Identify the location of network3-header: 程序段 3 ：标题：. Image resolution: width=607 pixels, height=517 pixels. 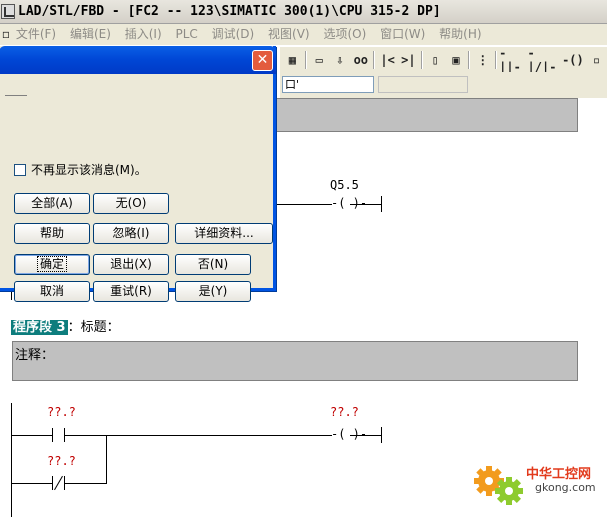
(65, 325).